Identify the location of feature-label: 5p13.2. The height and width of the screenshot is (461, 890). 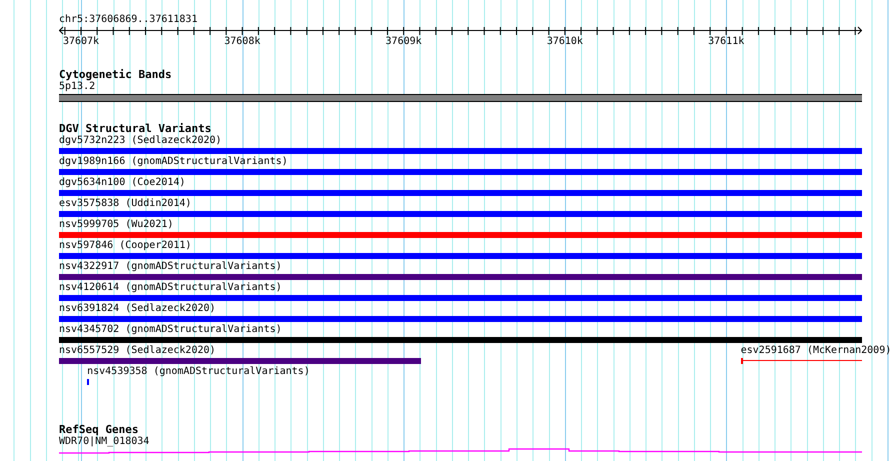
(77, 87).